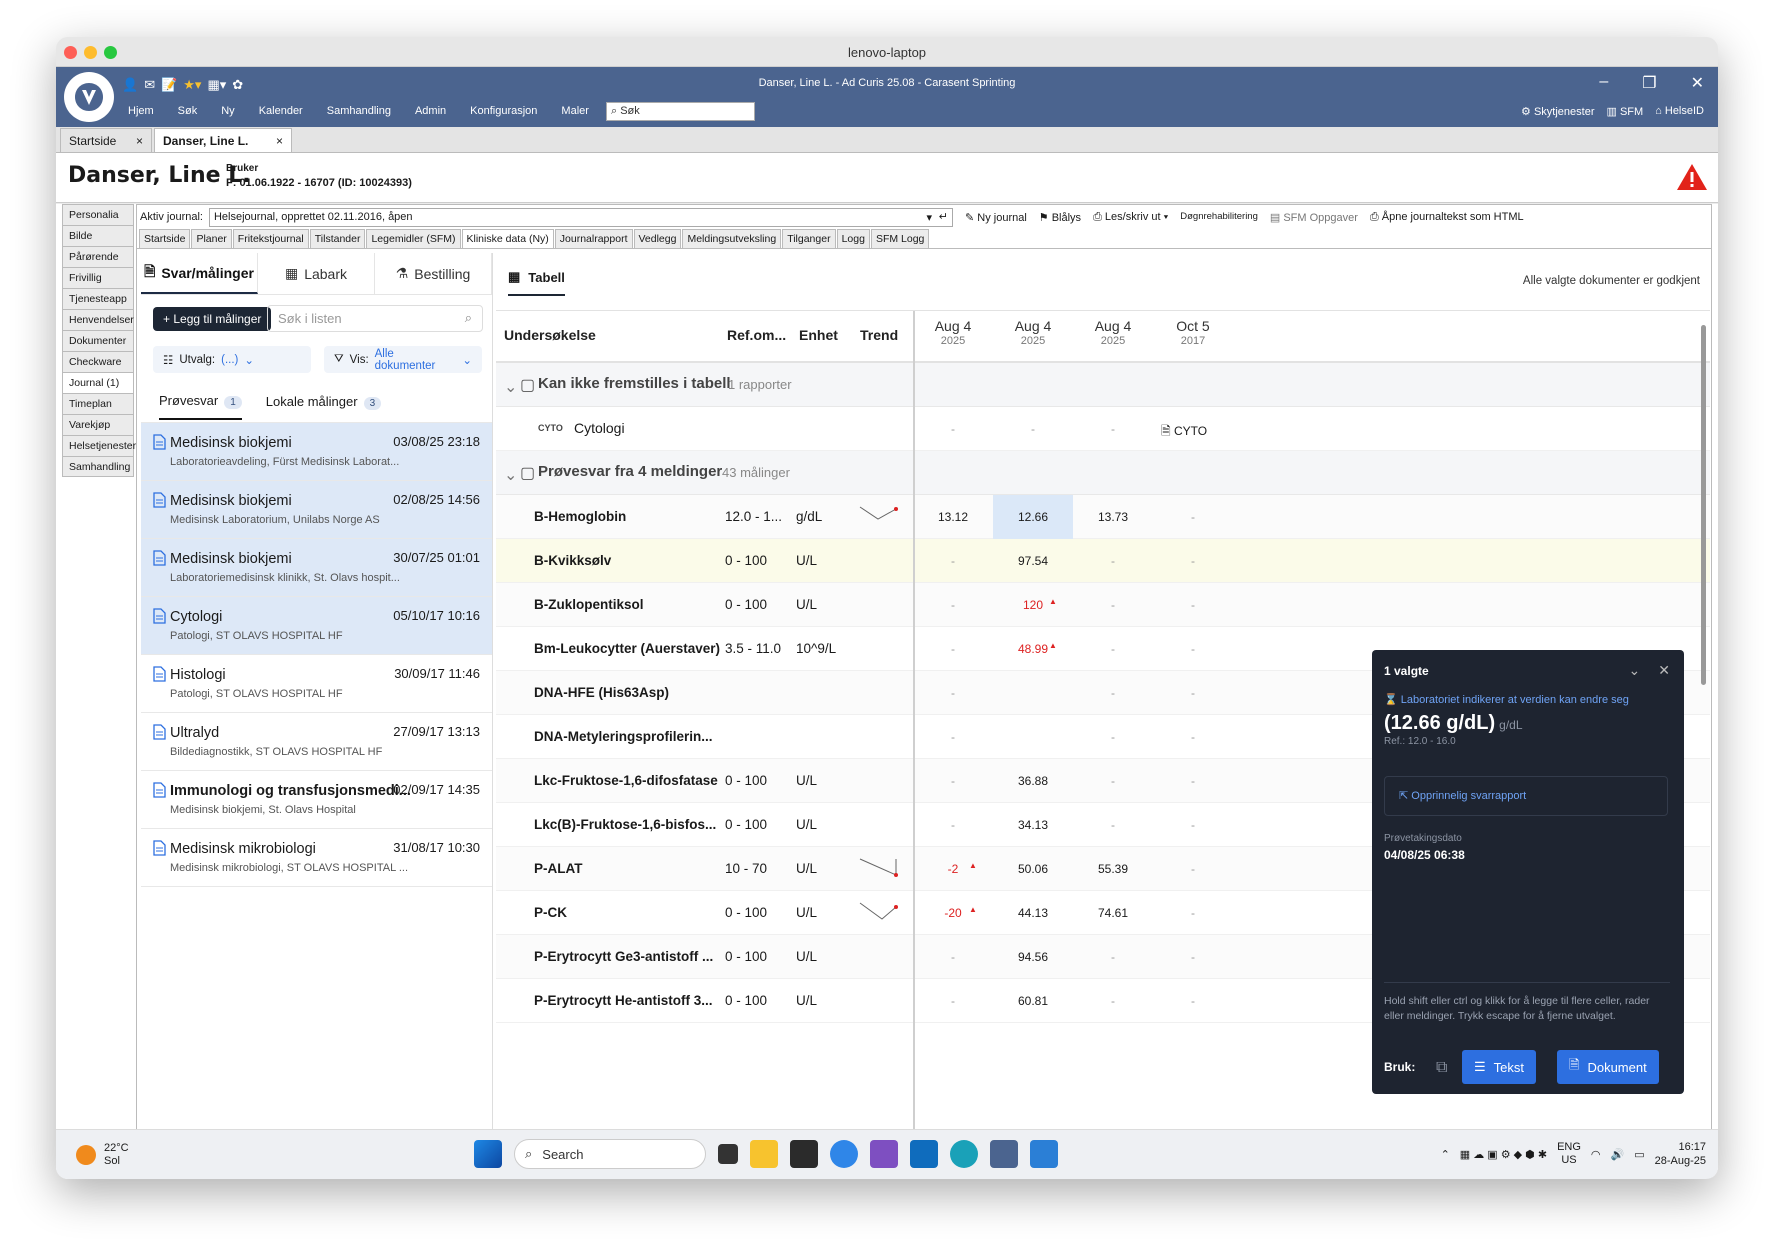  What do you see at coordinates (98, 256) in the screenshot?
I see `side-parorende: Pårørende` at bounding box center [98, 256].